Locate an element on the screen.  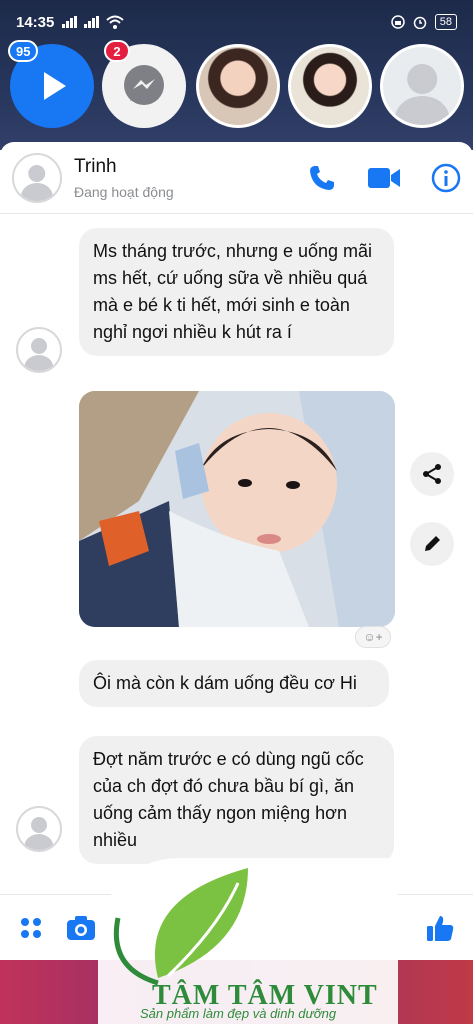
like-thumb-icon is located at coordinates (440, 928).